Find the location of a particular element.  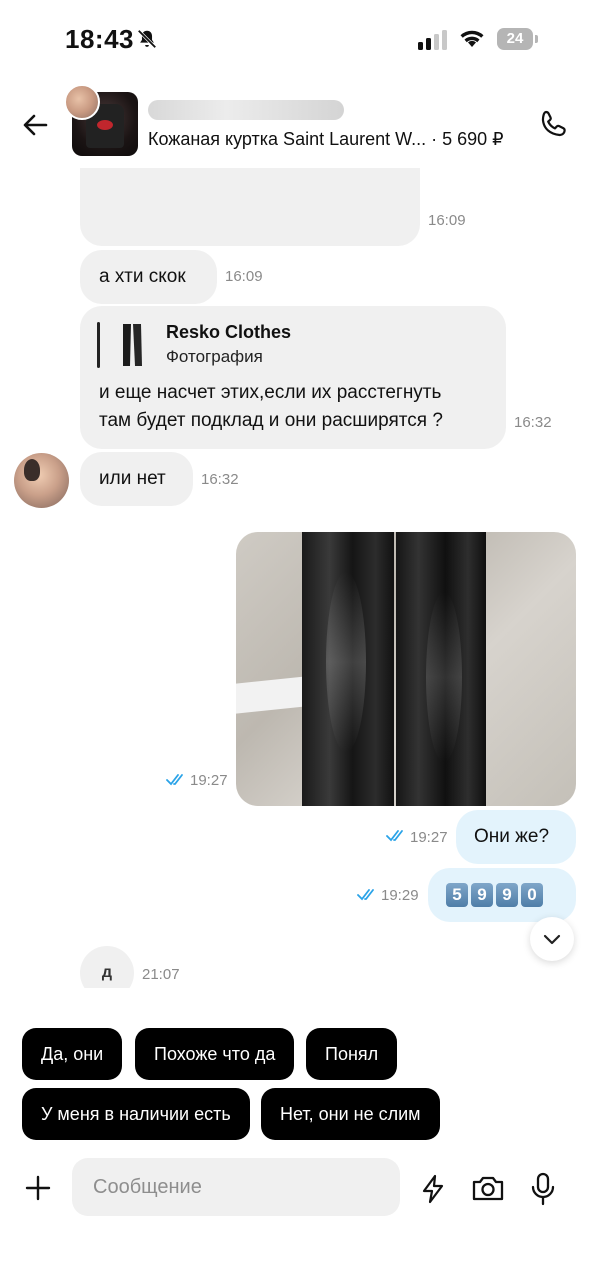

quick-reply-button: У меня в наличии есть is located at coordinates (136, 1114).